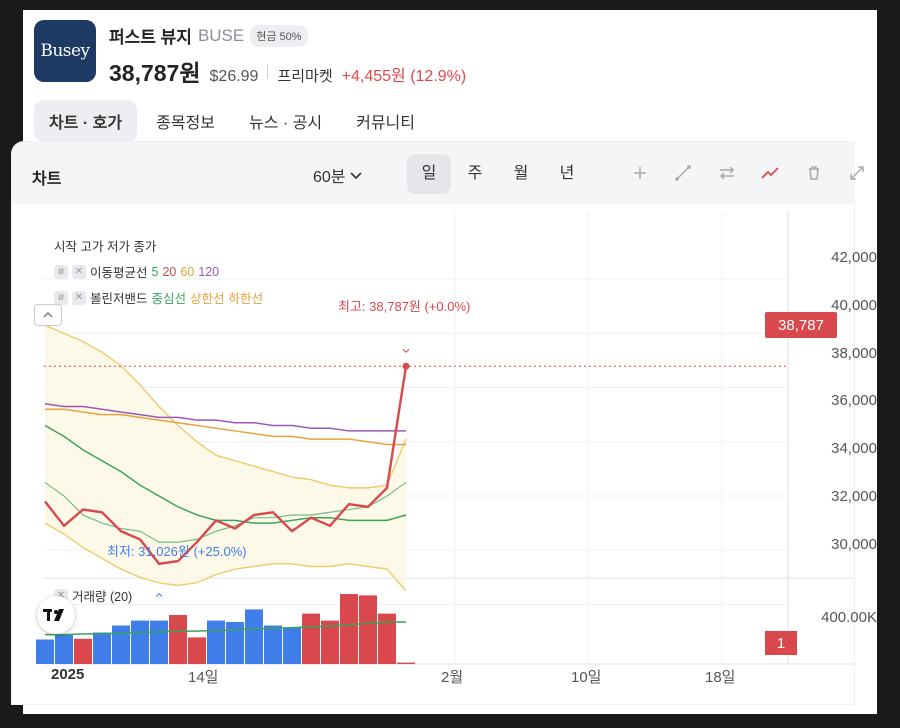 Image resolution: width=900 pixels, height=728 pixels. Describe the element at coordinates (406, 366) in the screenshot. I see `last-price-point` at that location.